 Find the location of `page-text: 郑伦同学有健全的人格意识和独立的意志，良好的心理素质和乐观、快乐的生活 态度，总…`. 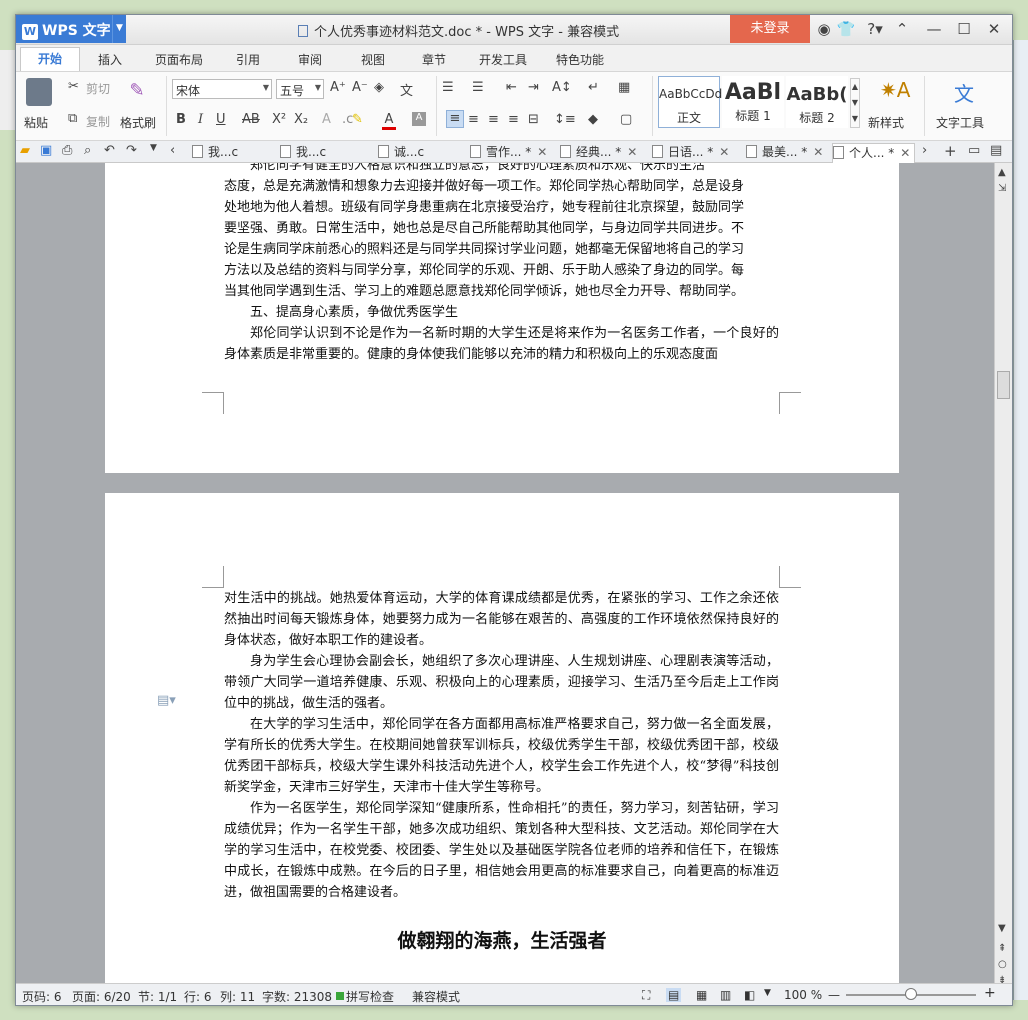

page-text: 郑伦同学有健全的人格意识和独立的意志，良好的心理素质和乐观、快乐的生活 态度，总… is located at coordinates (501, 264).